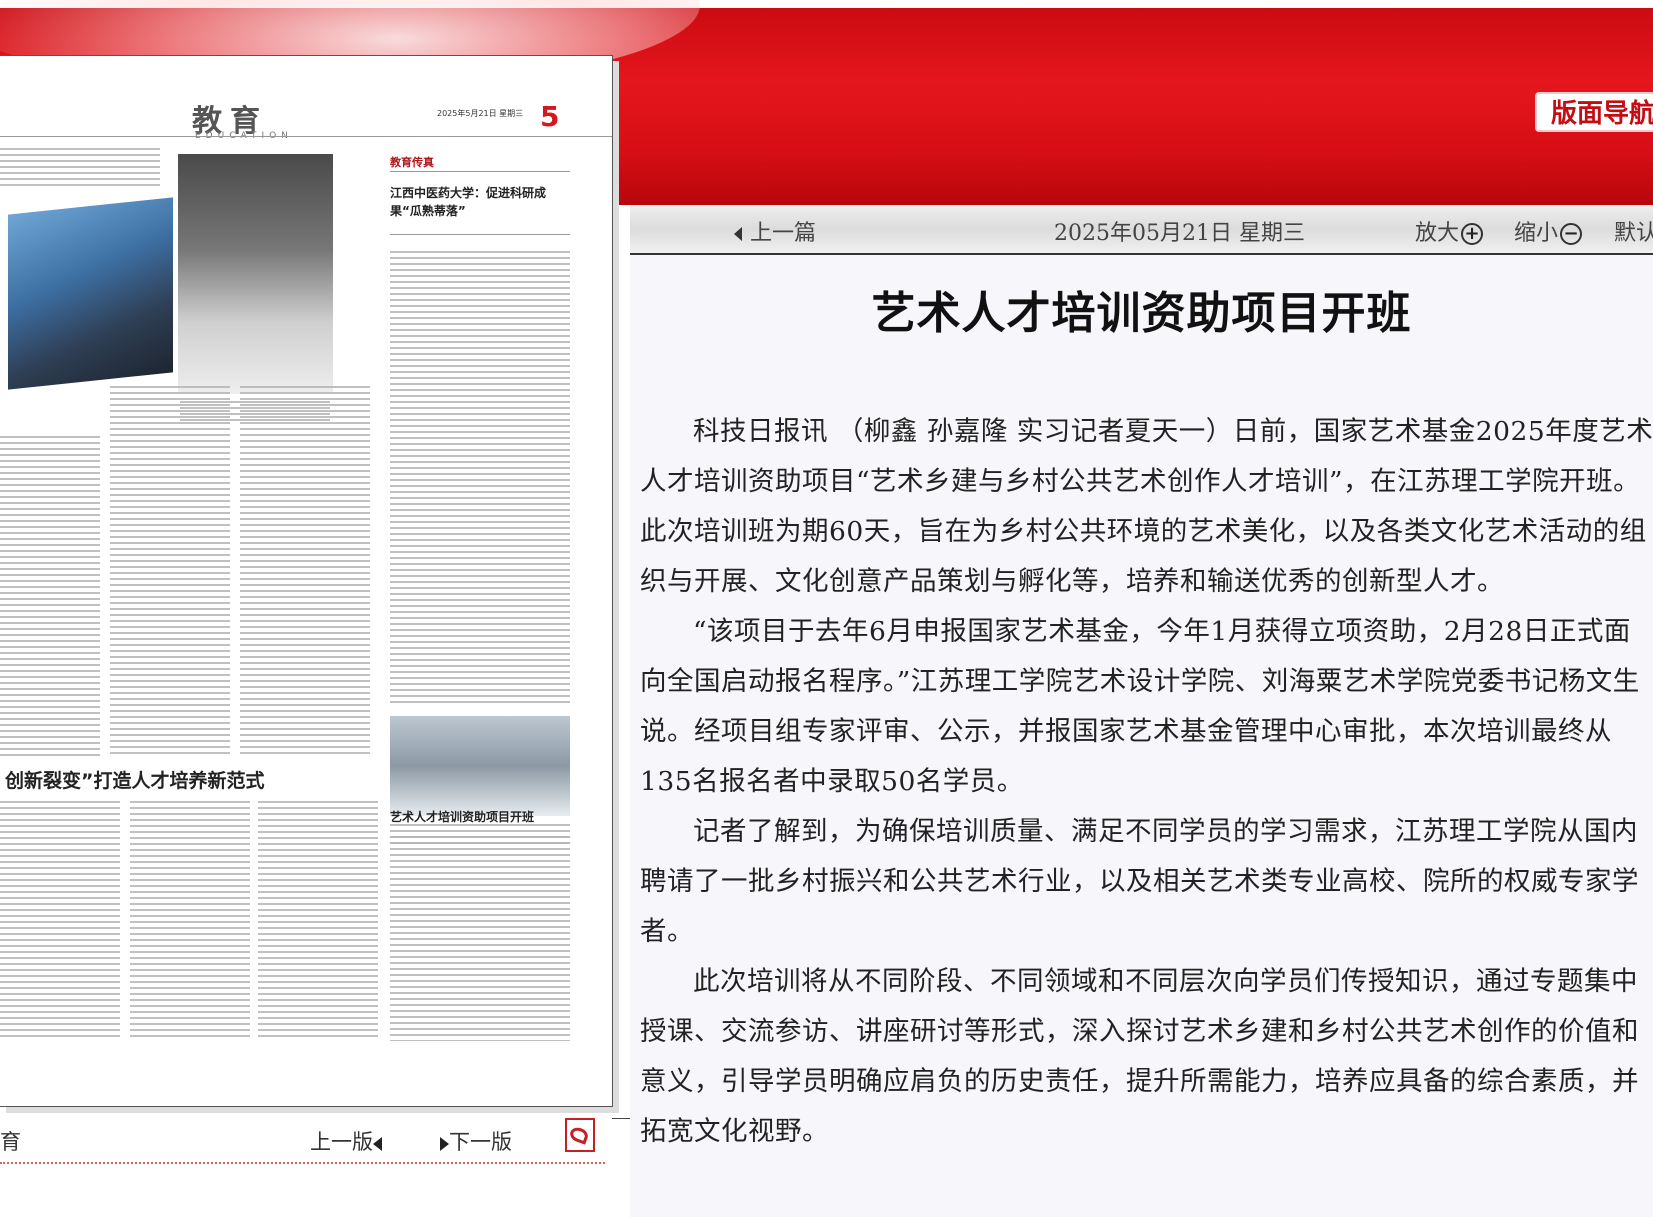  I want to click on zoom-in-button: 放大 +, so click(1449, 231).